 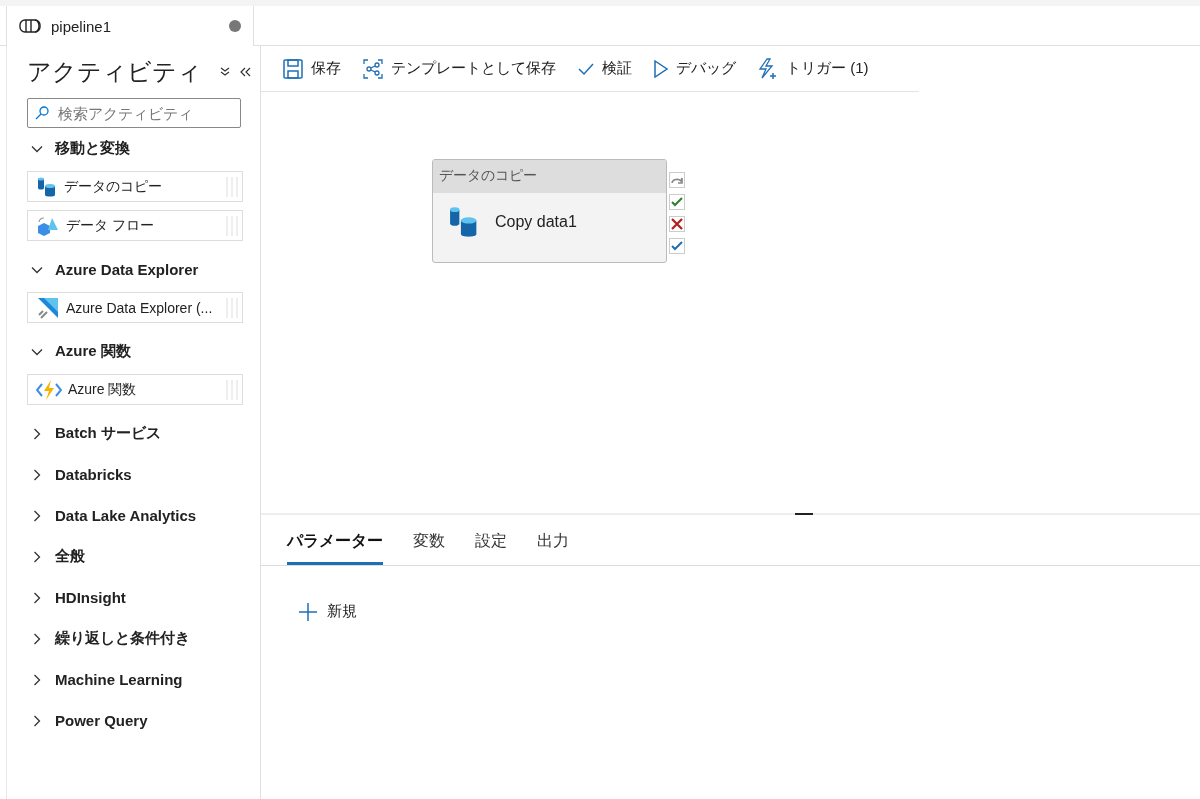 What do you see at coordinates (536, 222) in the screenshot?
I see `node-name: Copy data1` at bounding box center [536, 222].